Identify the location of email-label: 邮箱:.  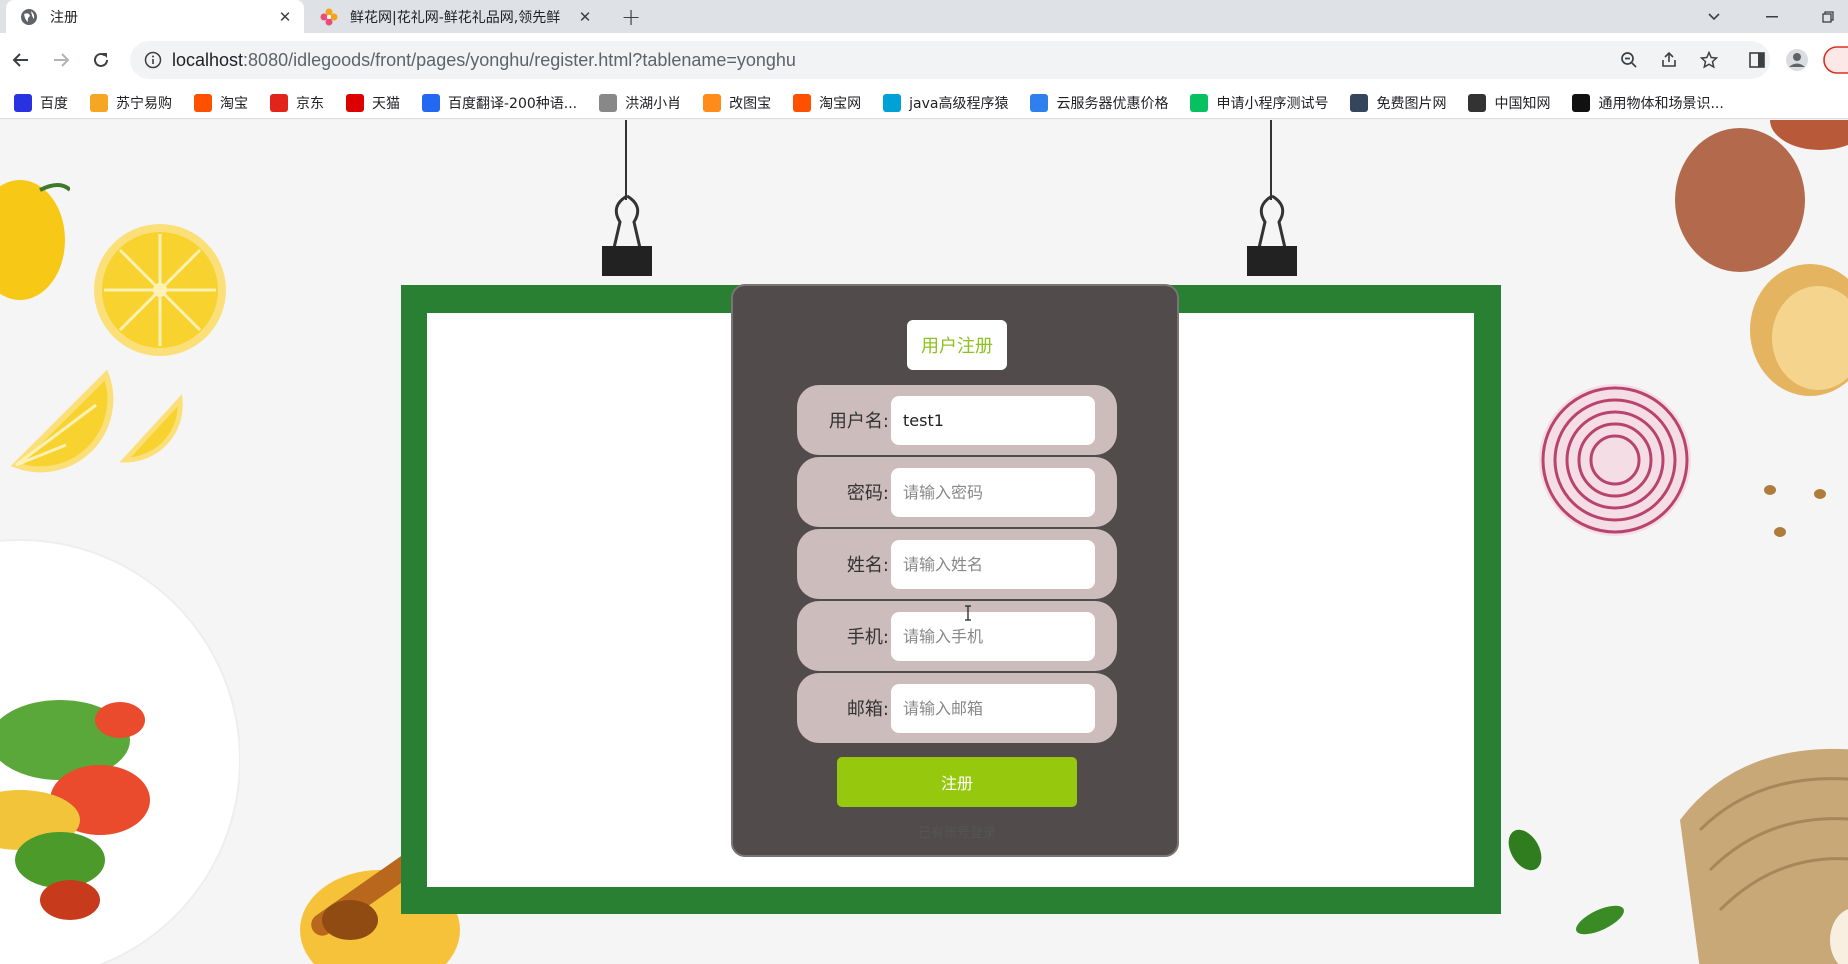
(867, 709).